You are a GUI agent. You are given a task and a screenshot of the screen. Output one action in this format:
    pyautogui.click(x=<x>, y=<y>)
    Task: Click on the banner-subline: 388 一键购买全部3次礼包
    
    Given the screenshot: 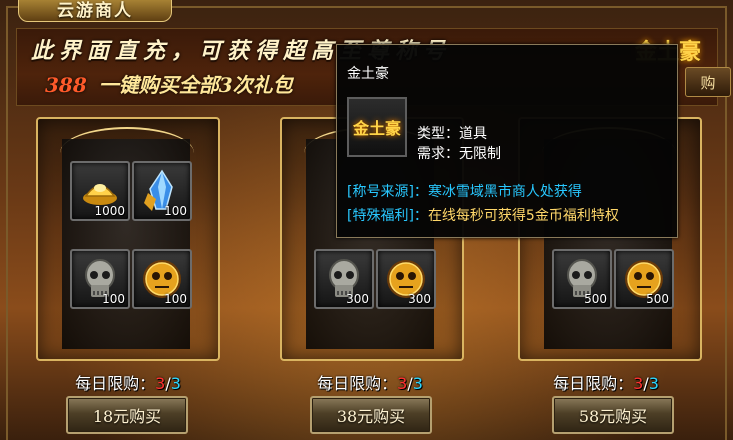 What is the action you would take?
    pyautogui.click(x=169, y=83)
    